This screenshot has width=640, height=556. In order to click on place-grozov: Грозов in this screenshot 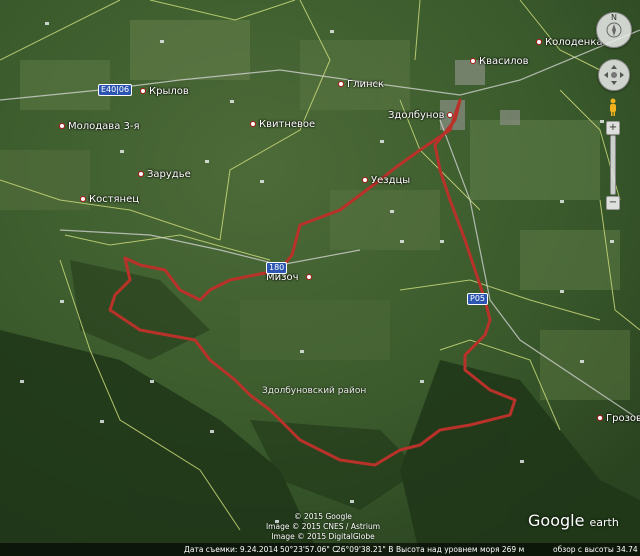, I will do `click(618, 418)`.